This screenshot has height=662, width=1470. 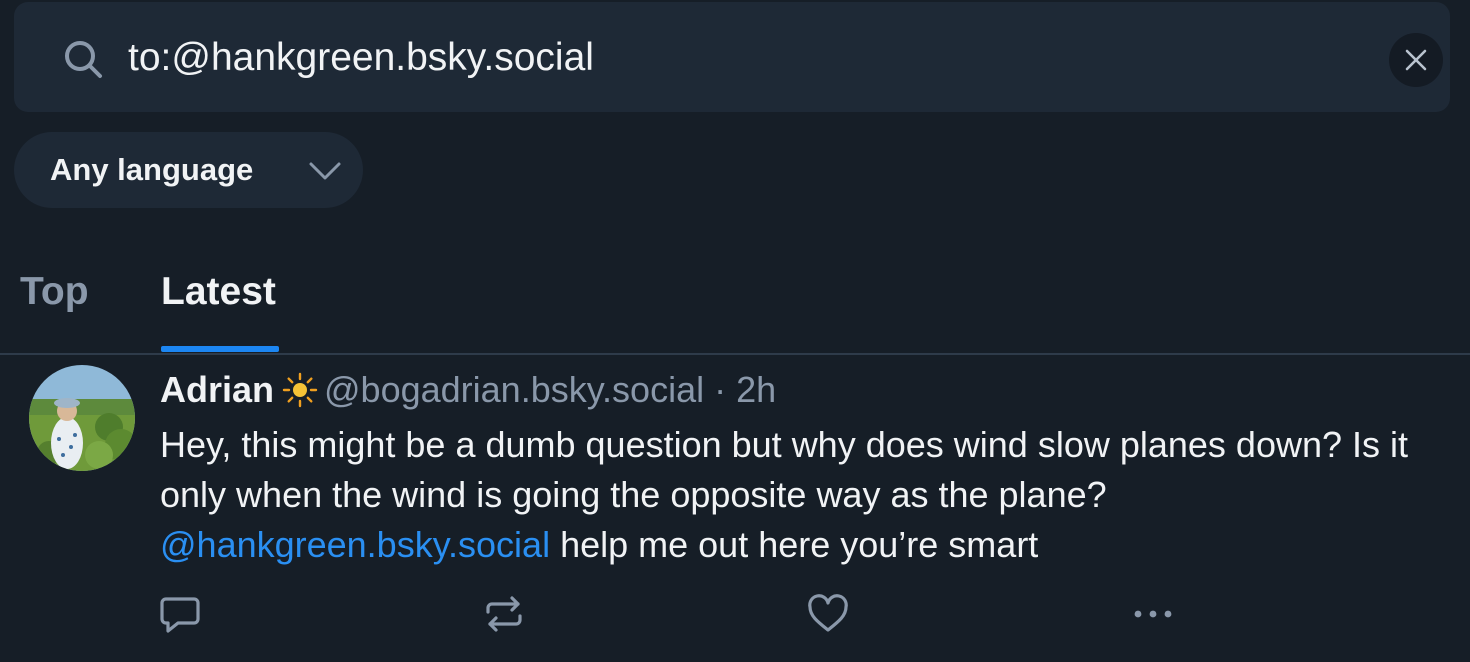 I want to click on avatar, so click(x=82, y=418).